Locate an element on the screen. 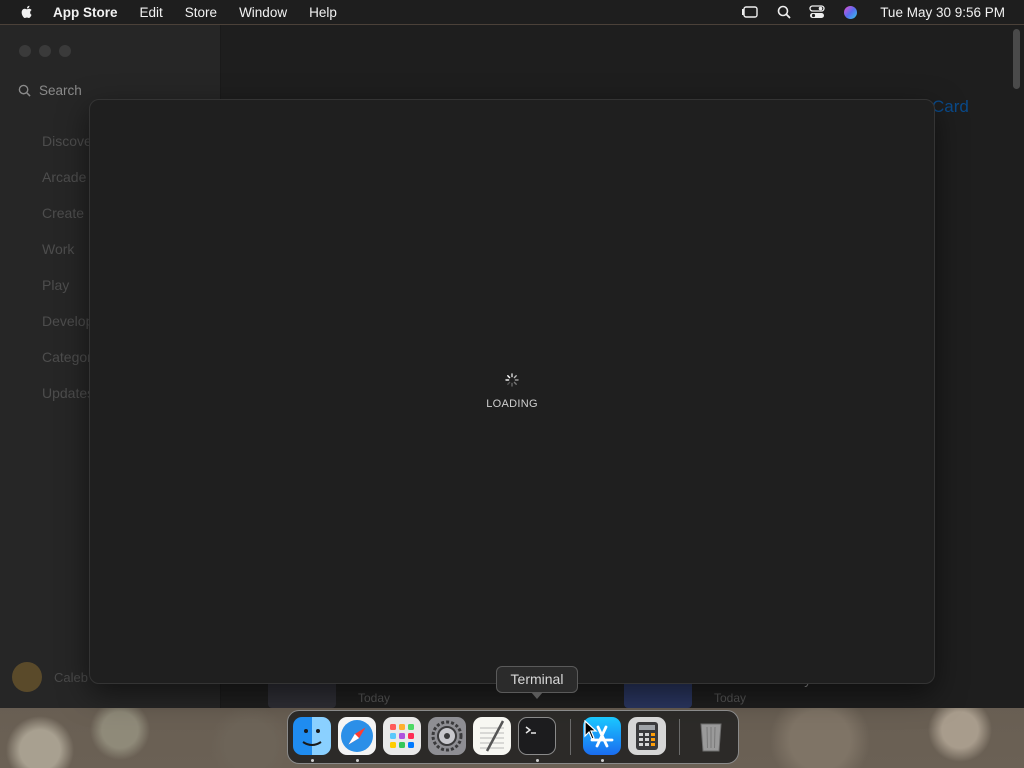 The height and width of the screenshot is (768, 1024). calculator-icon is located at coordinates (647, 736).